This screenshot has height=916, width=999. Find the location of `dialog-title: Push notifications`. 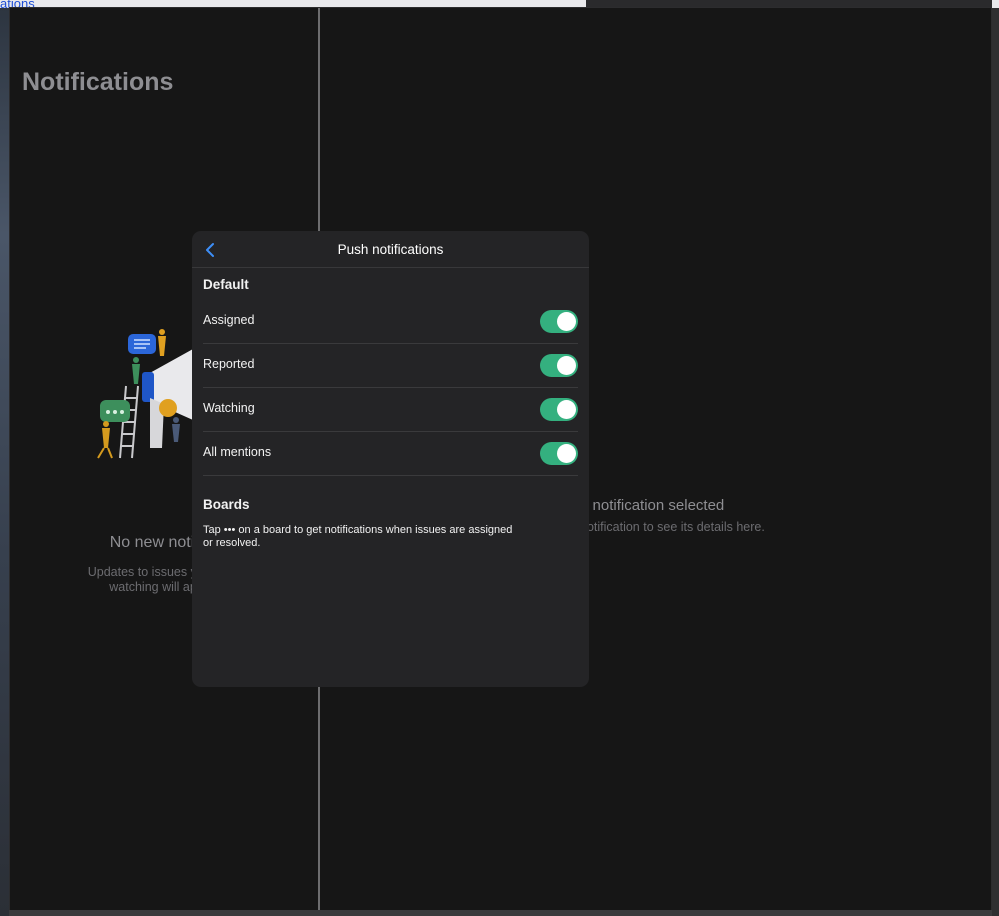

dialog-title: Push notifications is located at coordinates (390, 249).